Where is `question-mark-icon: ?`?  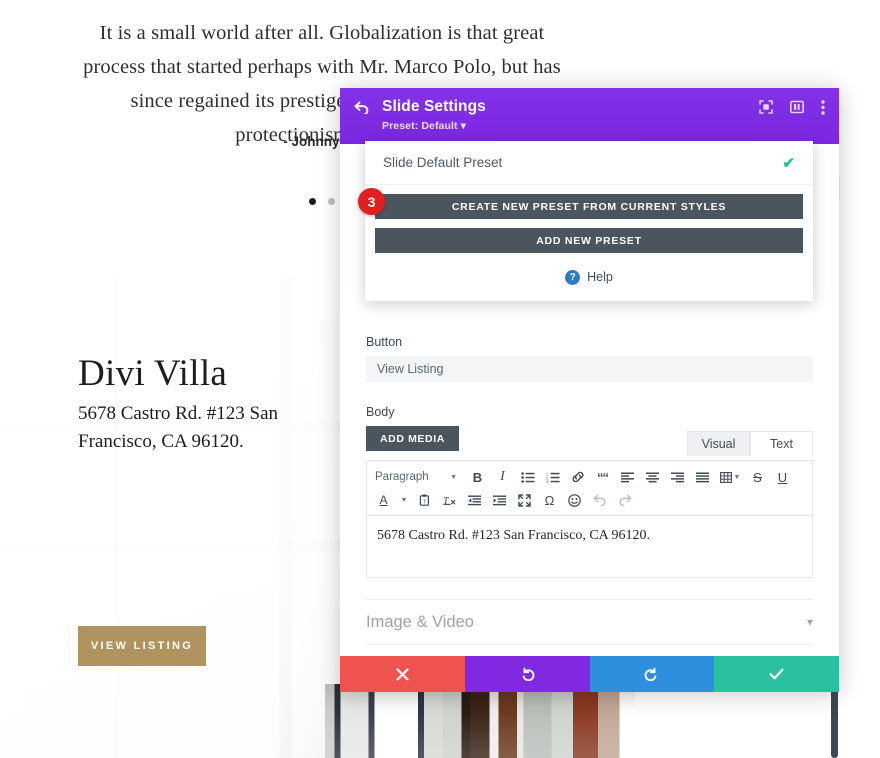
question-mark-icon: ? is located at coordinates (573, 277).